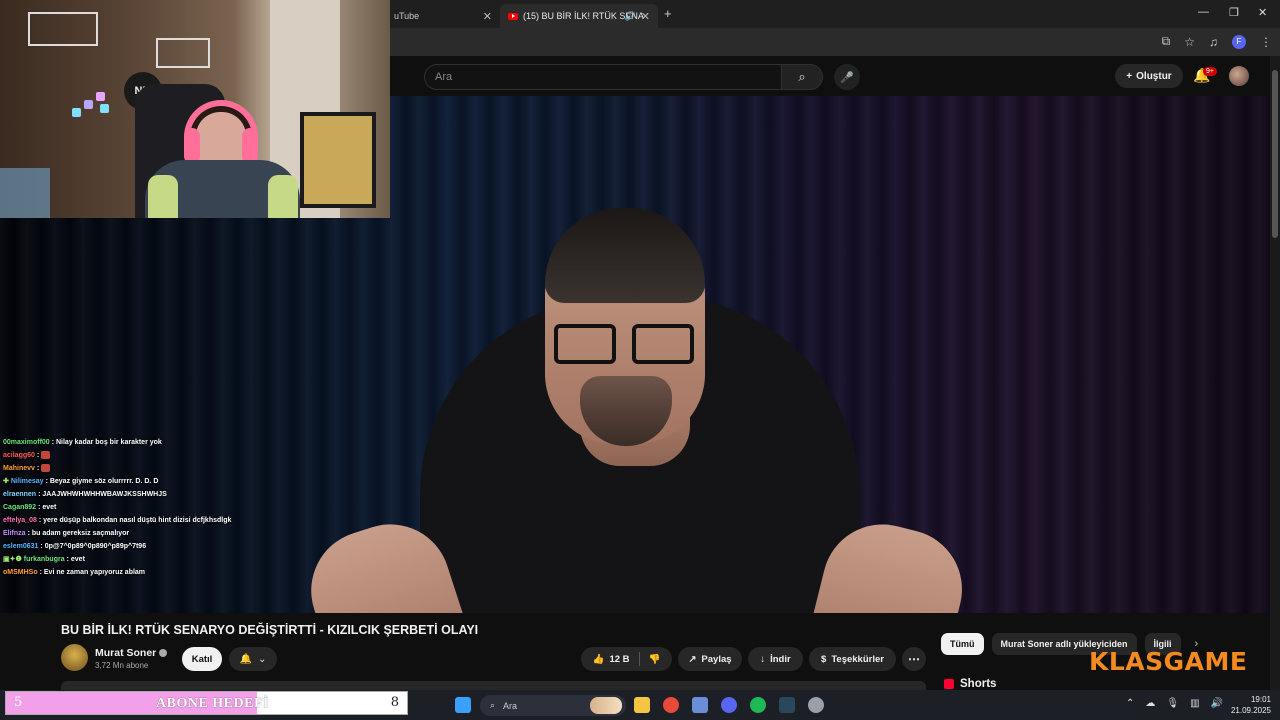 This screenshot has width=1280, height=720. What do you see at coordinates (630, 16) in the screenshot?
I see `speaker-icon: 🔊` at bounding box center [630, 16].